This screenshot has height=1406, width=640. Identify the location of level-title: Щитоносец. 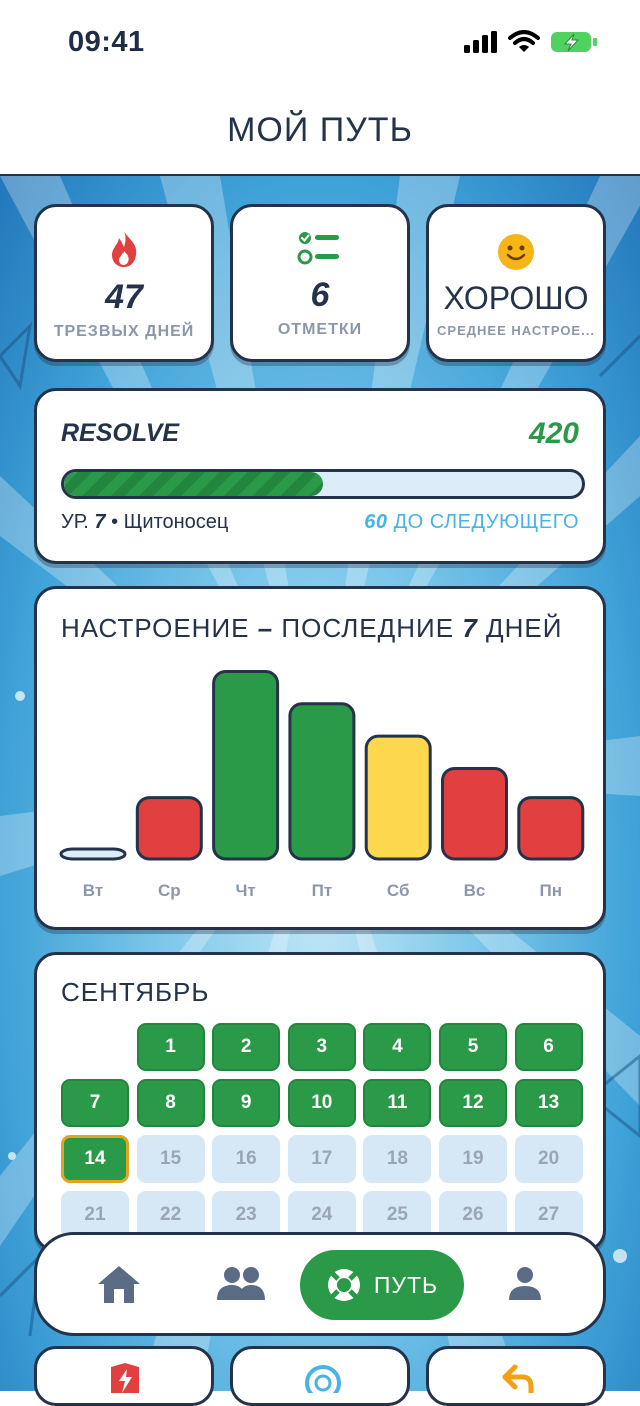
(176, 522).